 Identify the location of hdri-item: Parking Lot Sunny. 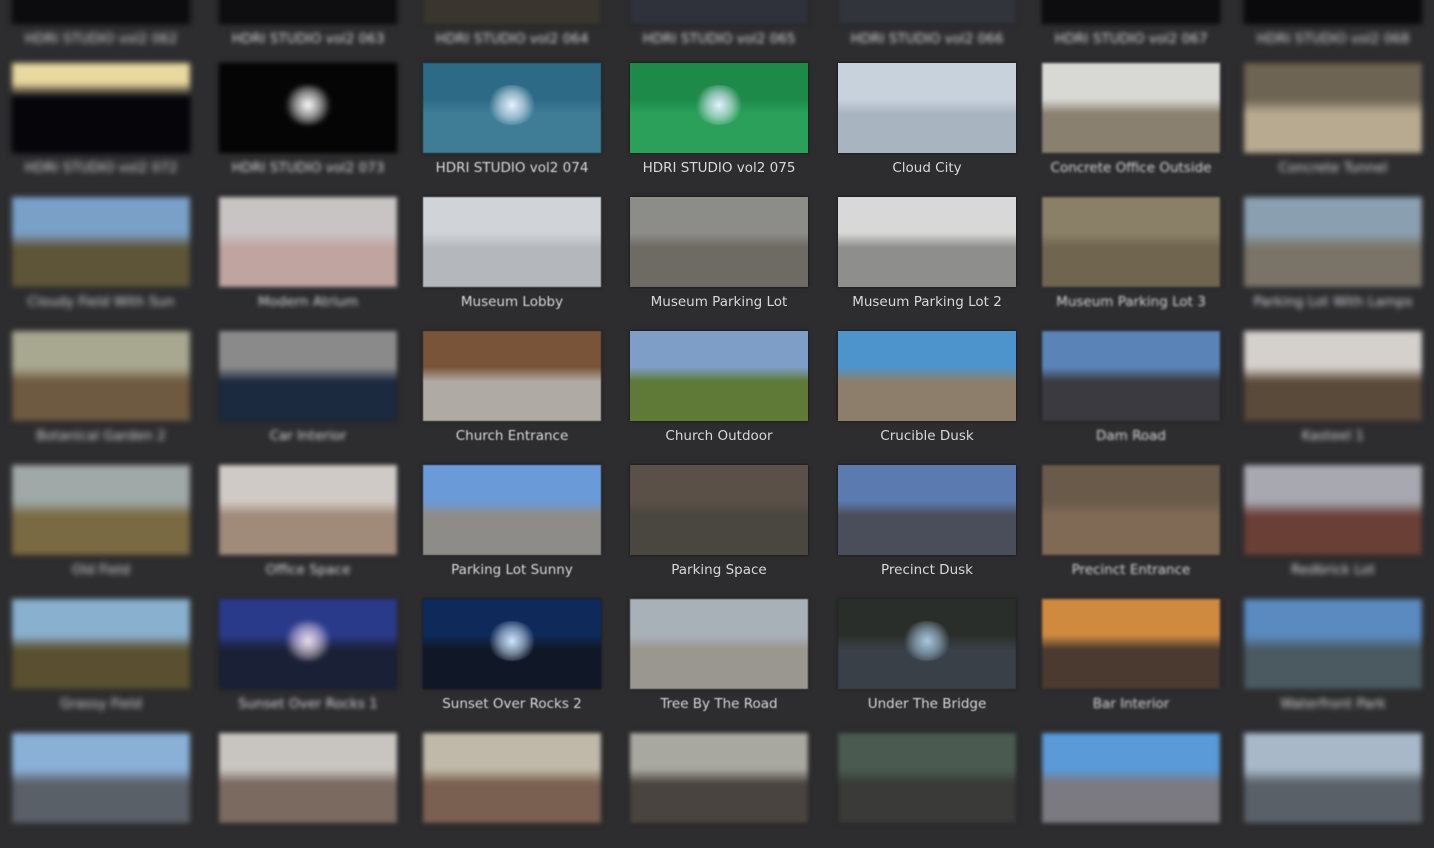
(512, 522).